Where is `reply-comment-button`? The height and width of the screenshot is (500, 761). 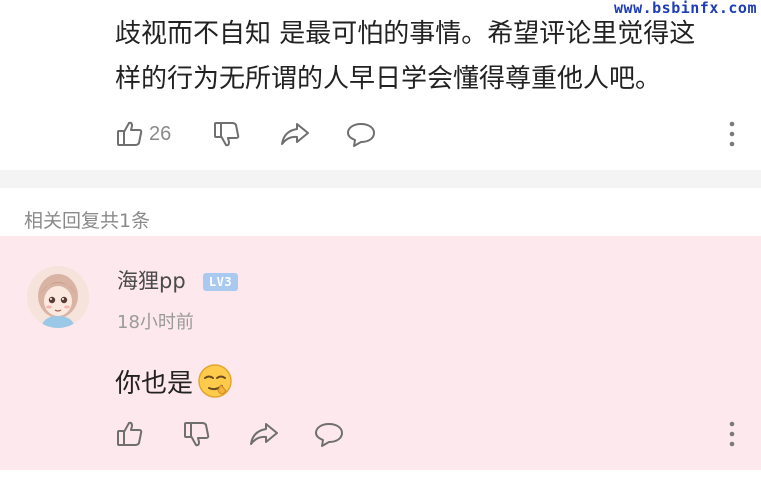
reply-comment-button is located at coordinates (329, 434).